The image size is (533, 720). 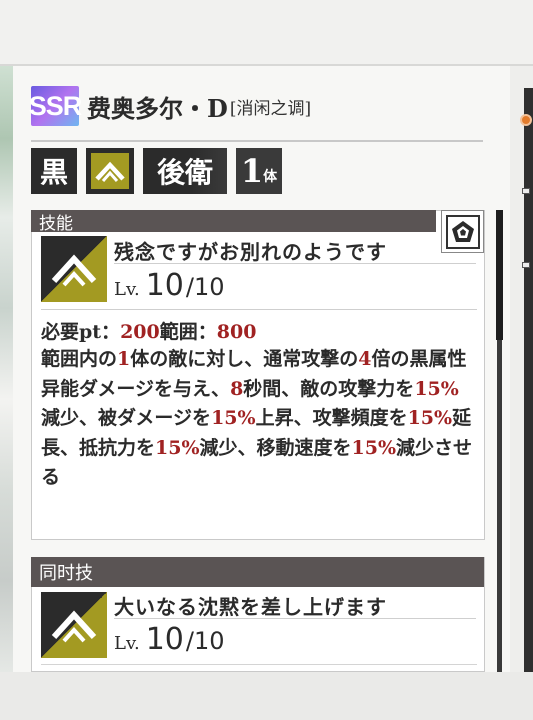 I want to click on skill-requirements: 必要pt：200範囲：800, so click(x=148, y=330).